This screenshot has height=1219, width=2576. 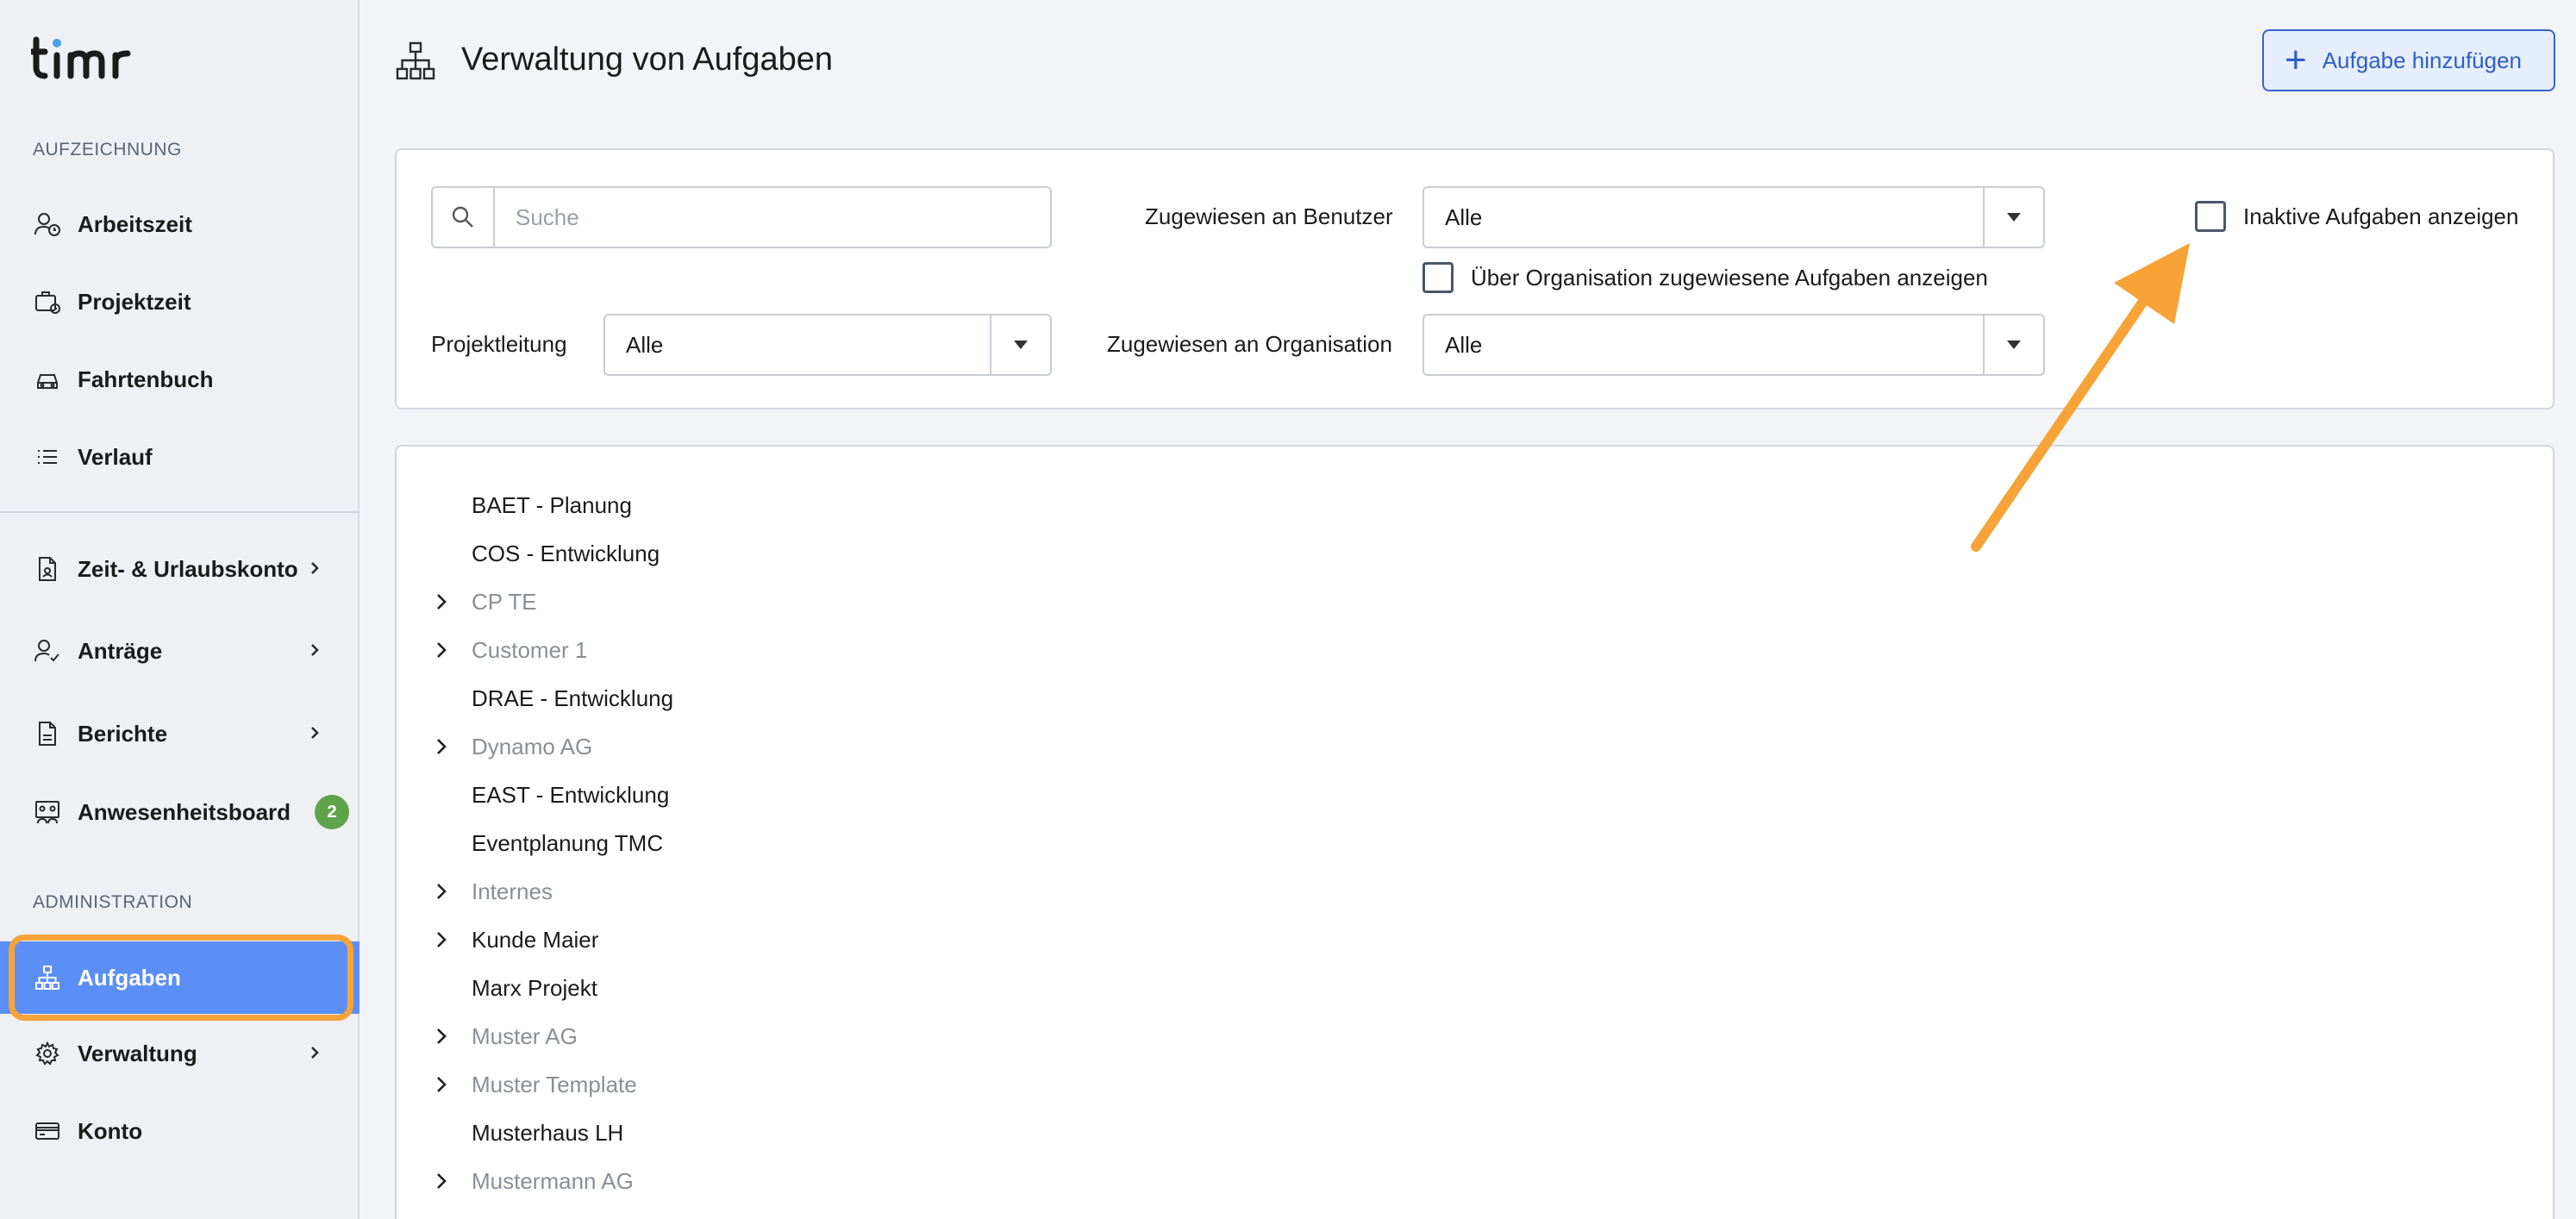 I want to click on sidebar-item-verlauf: Verlauf, so click(x=180, y=457).